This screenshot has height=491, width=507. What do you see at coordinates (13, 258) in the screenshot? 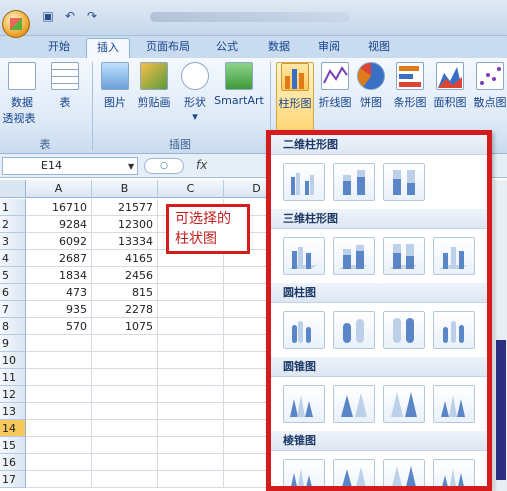
I see `row-header: 4` at bounding box center [13, 258].